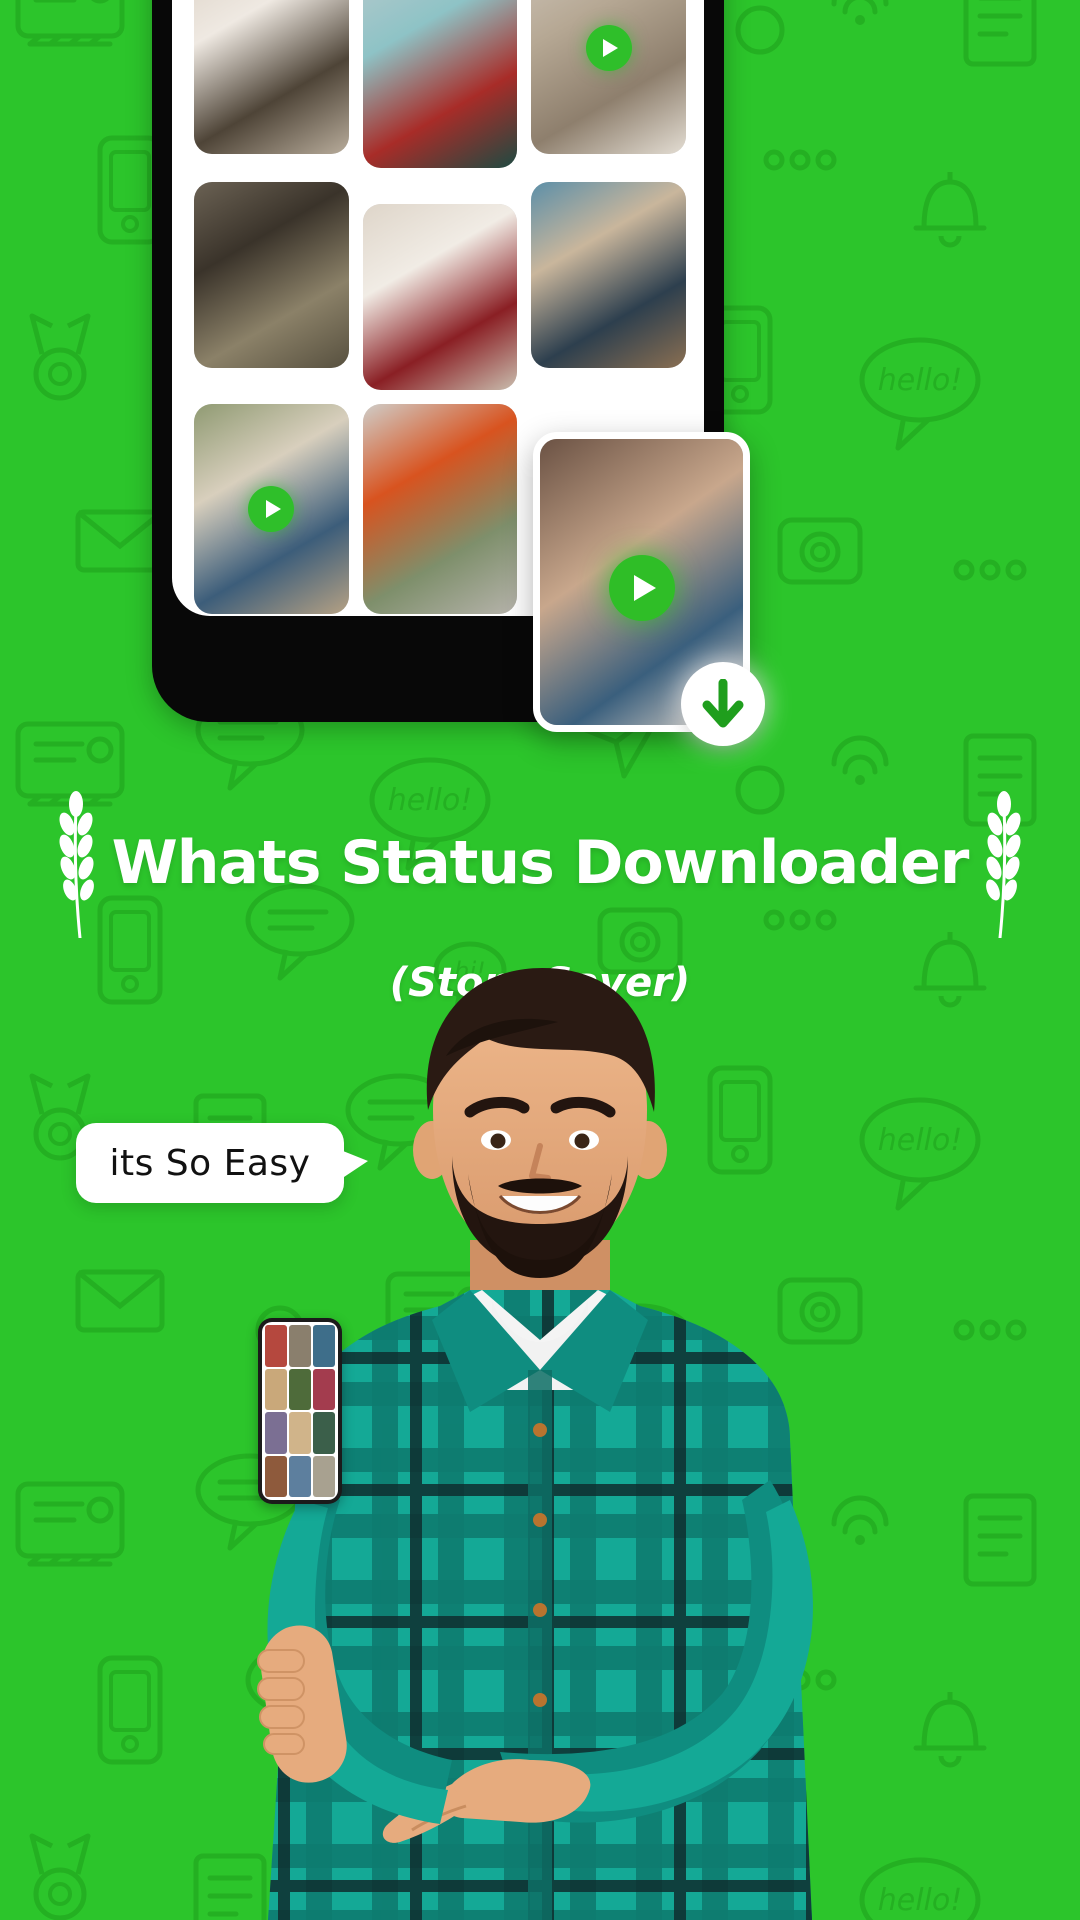 This screenshot has width=1080, height=1920. I want to click on download-arrow-icon, so click(723, 703).